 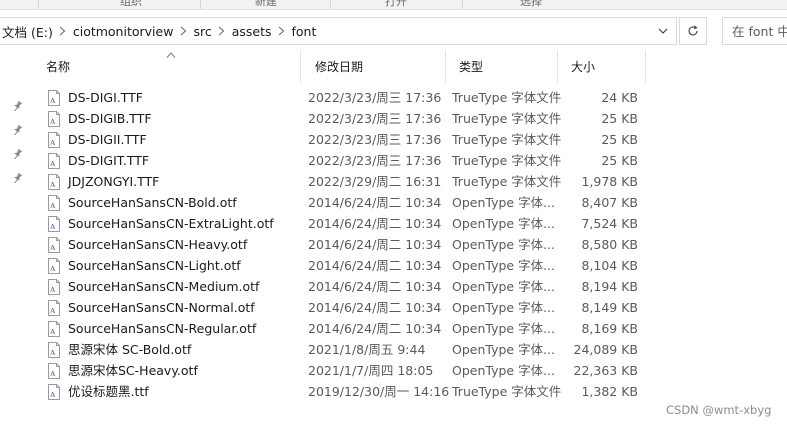 I want to click on ribbon-group-select: 选择, so click(x=531, y=4).